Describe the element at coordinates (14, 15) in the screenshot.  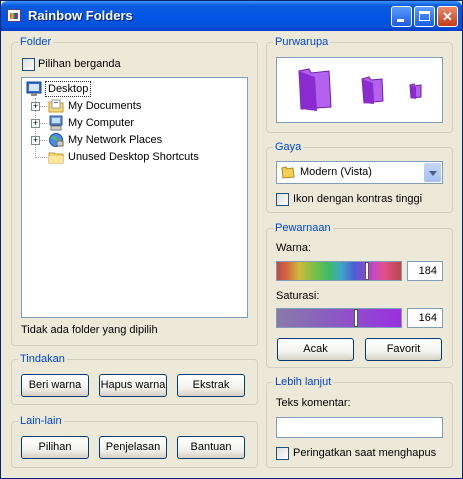
I see `rainbow-folders-app-icon` at that location.